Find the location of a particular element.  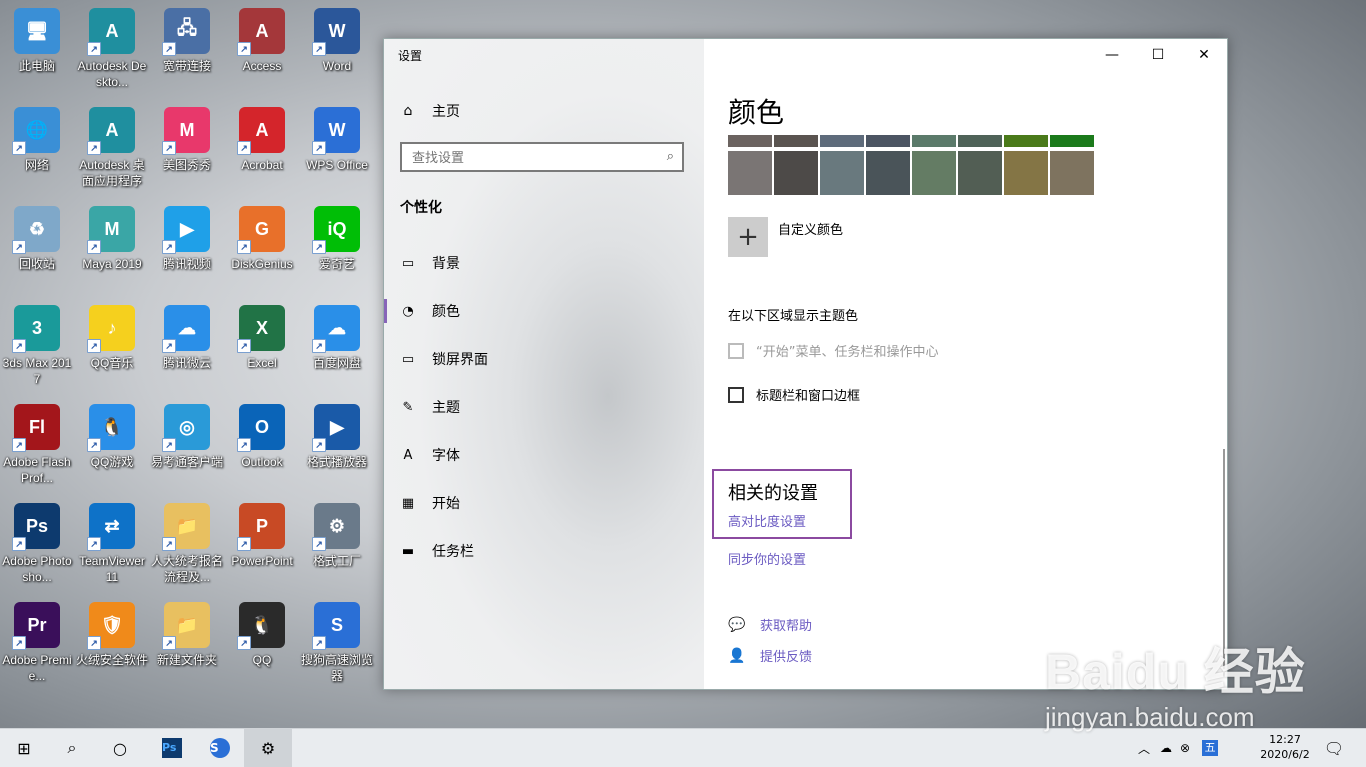

app-icon: W ↗ is located at coordinates (336, 131).